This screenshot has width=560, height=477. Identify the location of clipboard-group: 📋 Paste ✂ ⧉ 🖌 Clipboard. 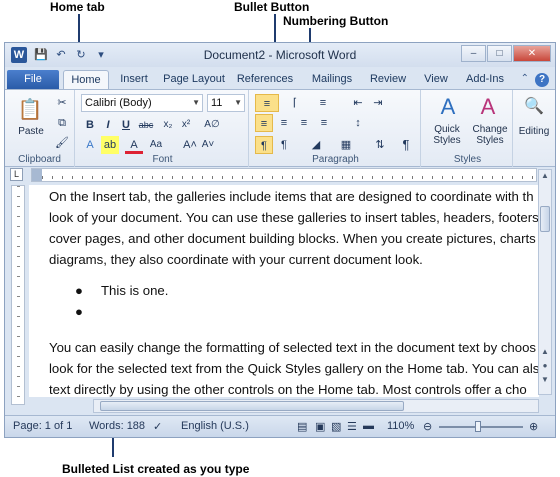
(40, 128).